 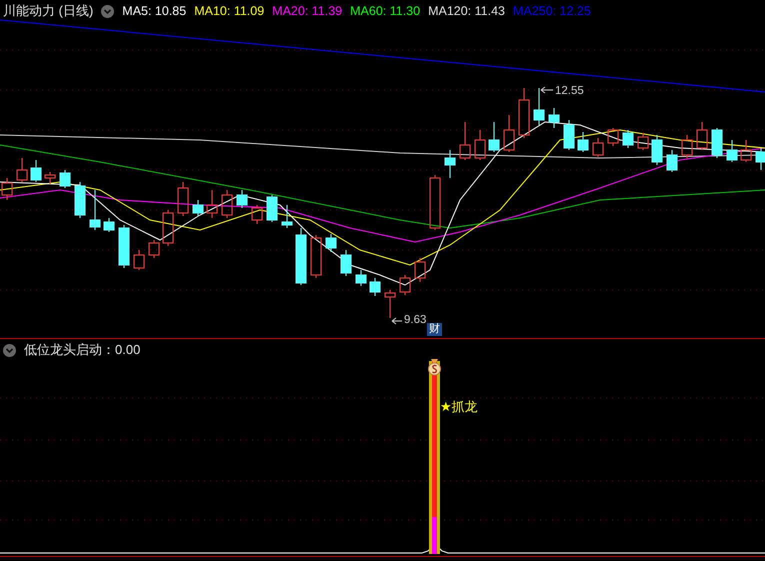 What do you see at coordinates (459, 407) in the screenshot?
I see `signal-label: ★抓龙` at bounding box center [459, 407].